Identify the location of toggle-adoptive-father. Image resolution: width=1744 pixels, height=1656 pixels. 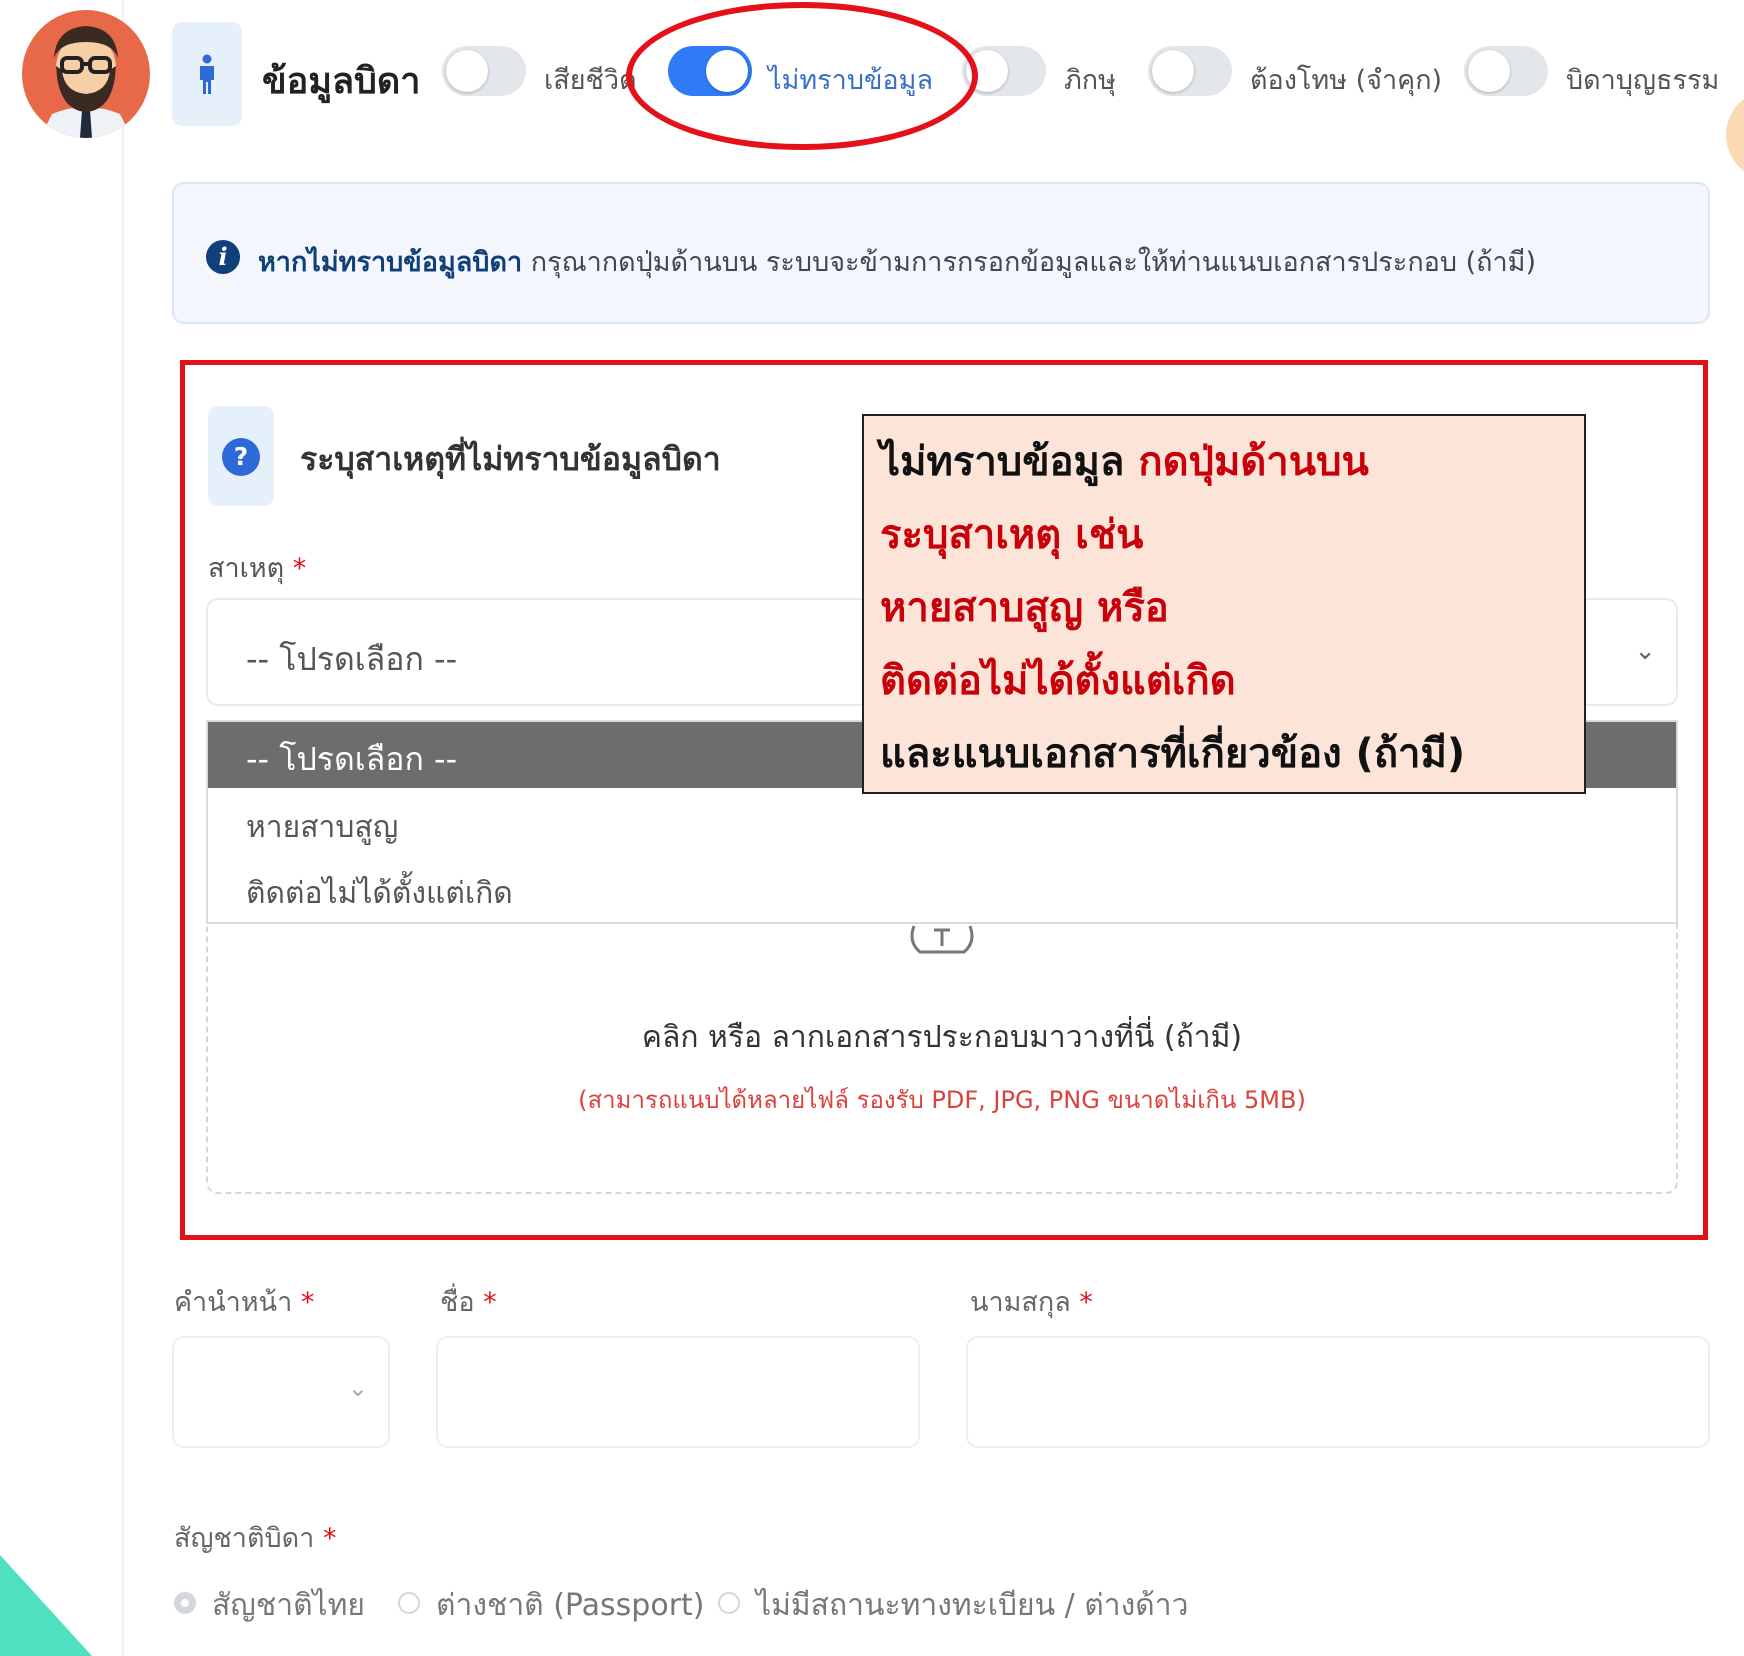
(1506, 71).